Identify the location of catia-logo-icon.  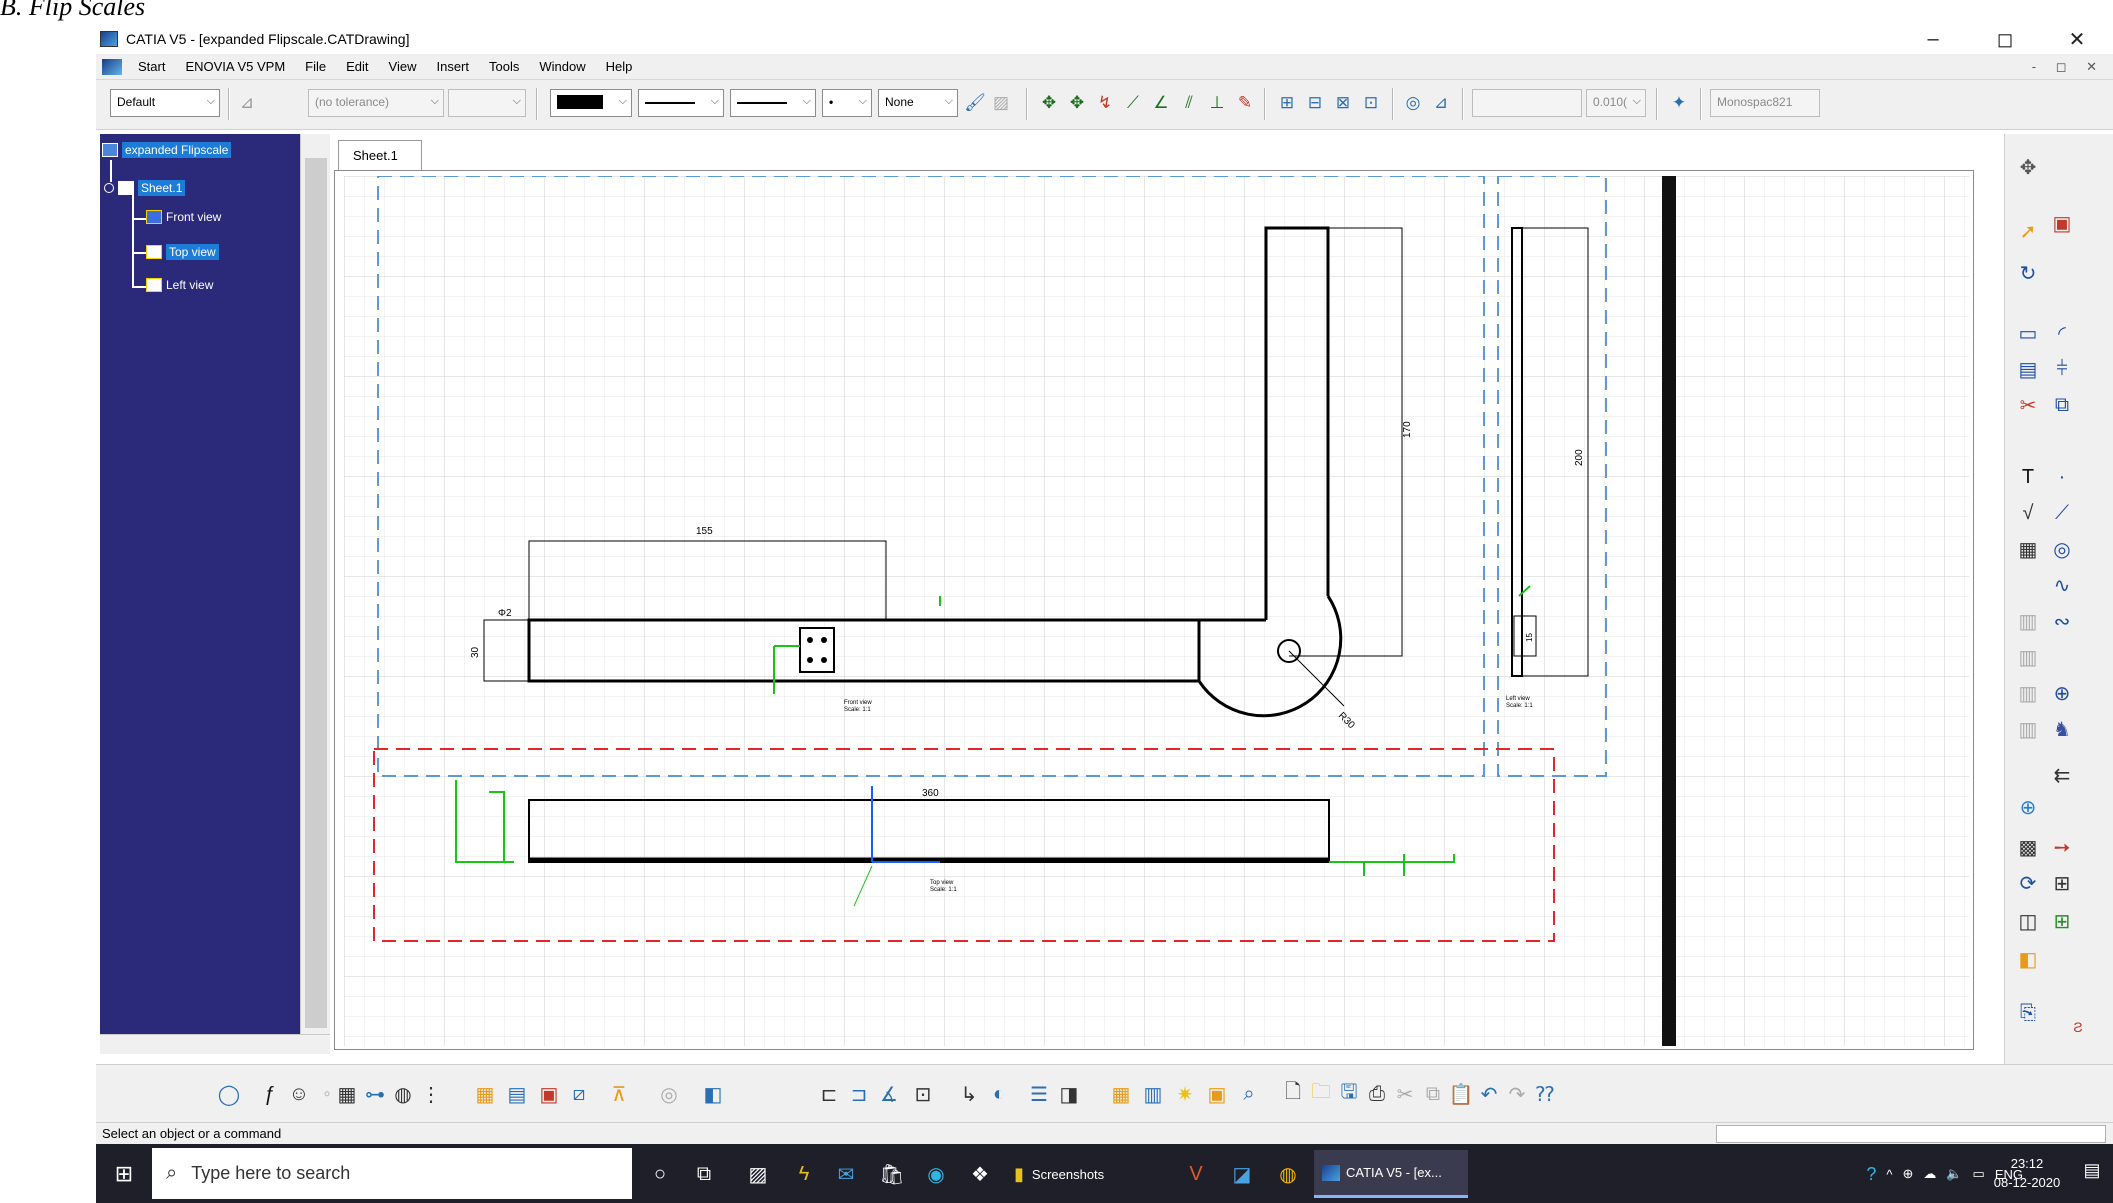
(112, 66).